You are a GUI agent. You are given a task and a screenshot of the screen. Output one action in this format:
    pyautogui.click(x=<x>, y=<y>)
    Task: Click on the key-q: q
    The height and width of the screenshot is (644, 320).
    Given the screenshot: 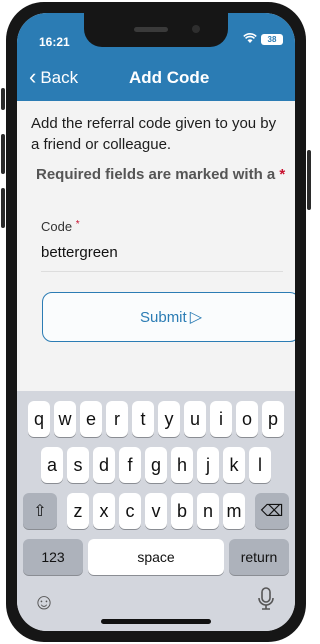 What is the action you would take?
    pyautogui.click(x=39, y=419)
    